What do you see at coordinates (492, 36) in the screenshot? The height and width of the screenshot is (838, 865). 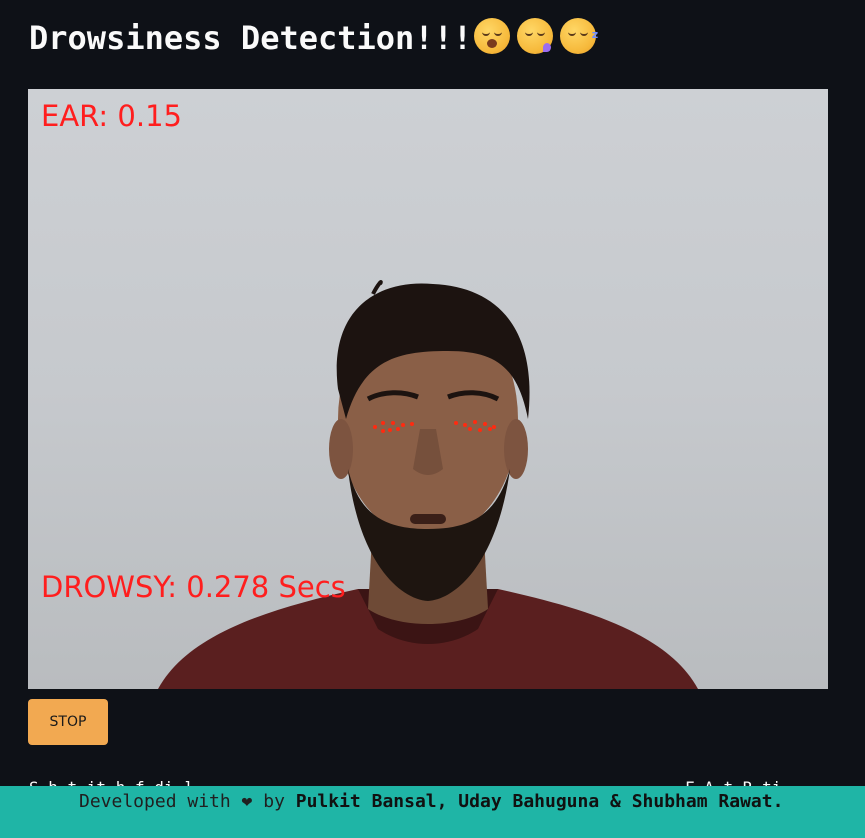 I see `yawning-face-icon` at bounding box center [492, 36].